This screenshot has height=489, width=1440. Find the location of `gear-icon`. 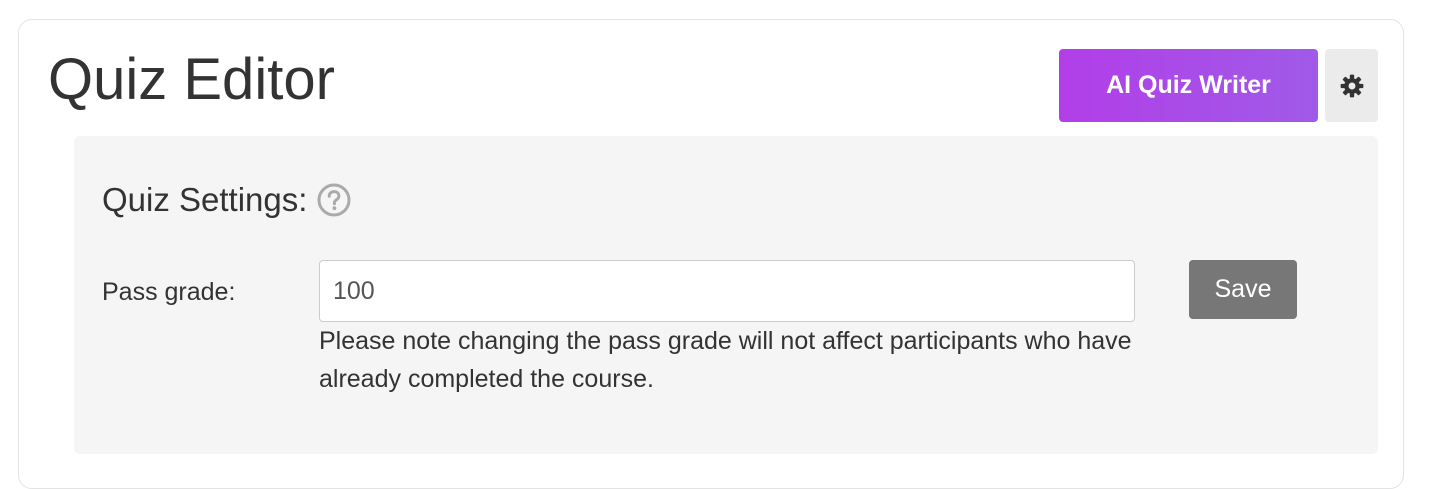

gear-icon is located at coordinates (1352, 86).